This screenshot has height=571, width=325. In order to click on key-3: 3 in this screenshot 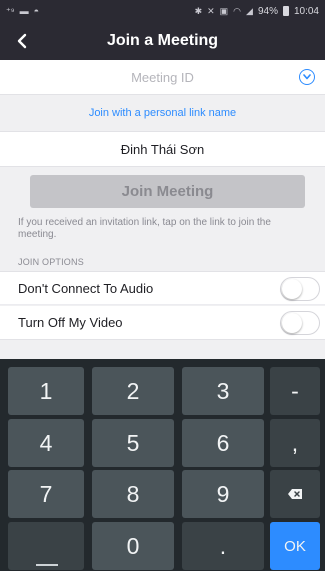, I will do `click(223, 391)`.